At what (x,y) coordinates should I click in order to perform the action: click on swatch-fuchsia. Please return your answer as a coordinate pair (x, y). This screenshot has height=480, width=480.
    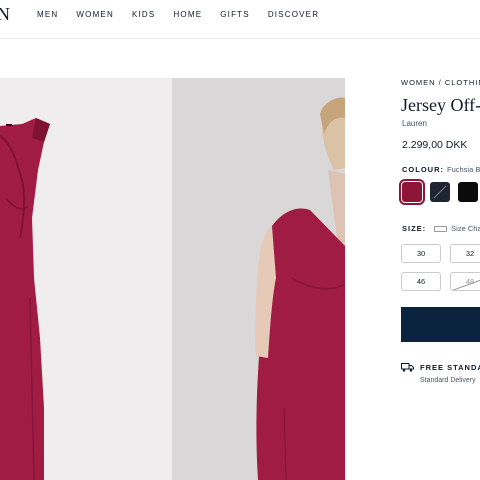
    Looking at the image, I should click on (412, 192).